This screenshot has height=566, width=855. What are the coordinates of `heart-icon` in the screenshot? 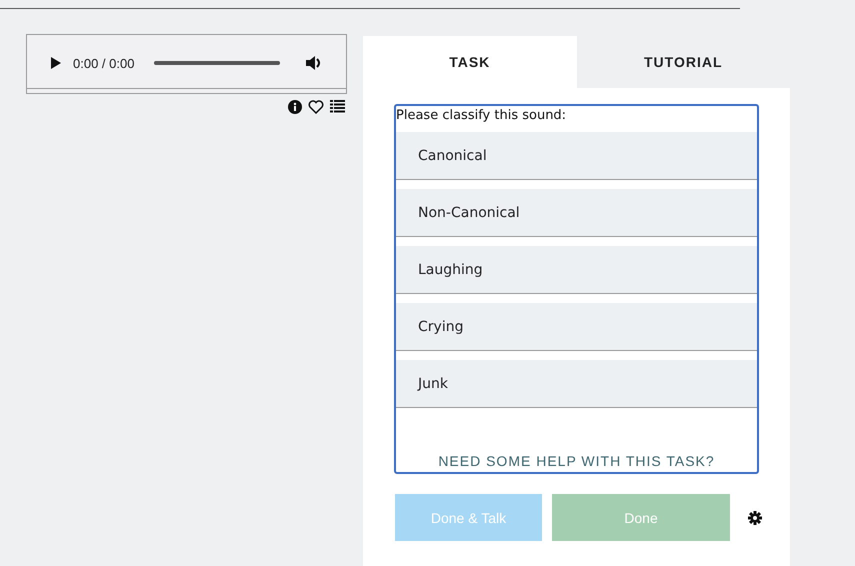 It's located at (316, 107).